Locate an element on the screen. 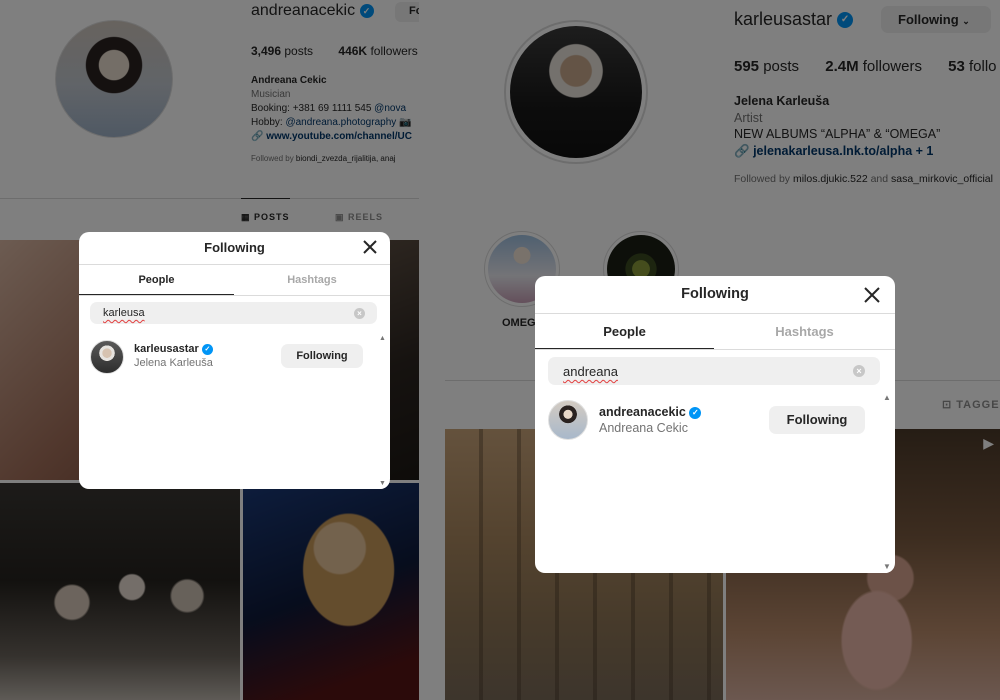  followers-count: 2.4M followers is located at coordinates (873, 66).